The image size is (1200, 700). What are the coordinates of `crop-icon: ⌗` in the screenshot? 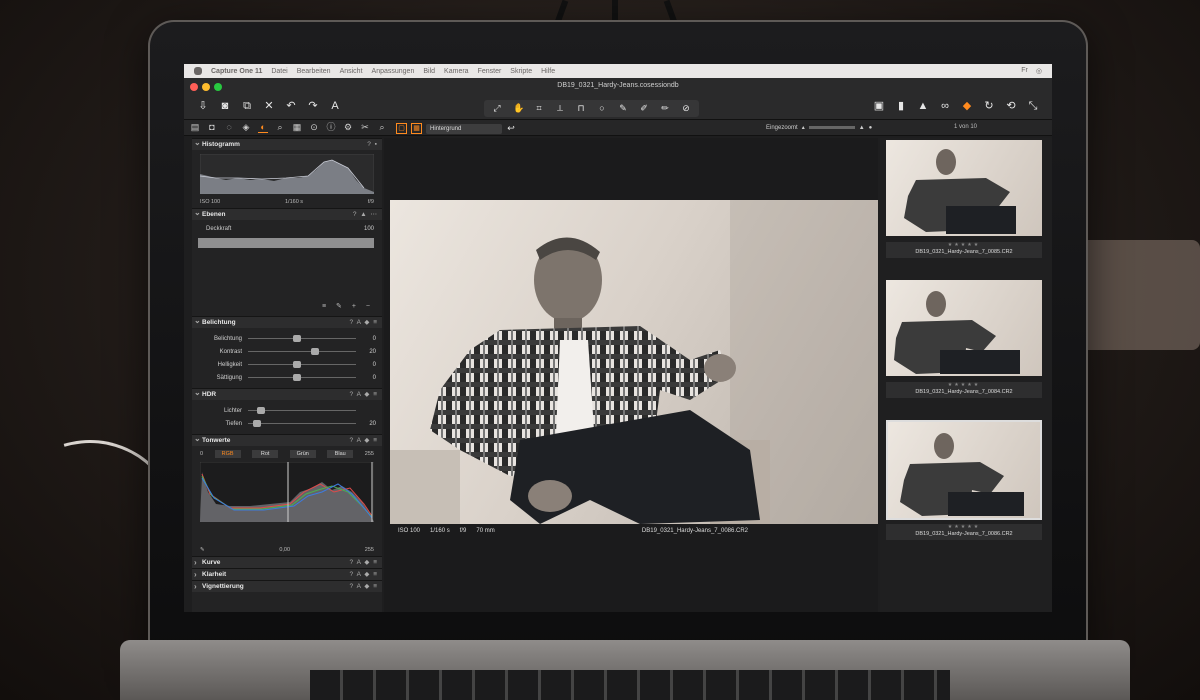 It's located at (539, 108).